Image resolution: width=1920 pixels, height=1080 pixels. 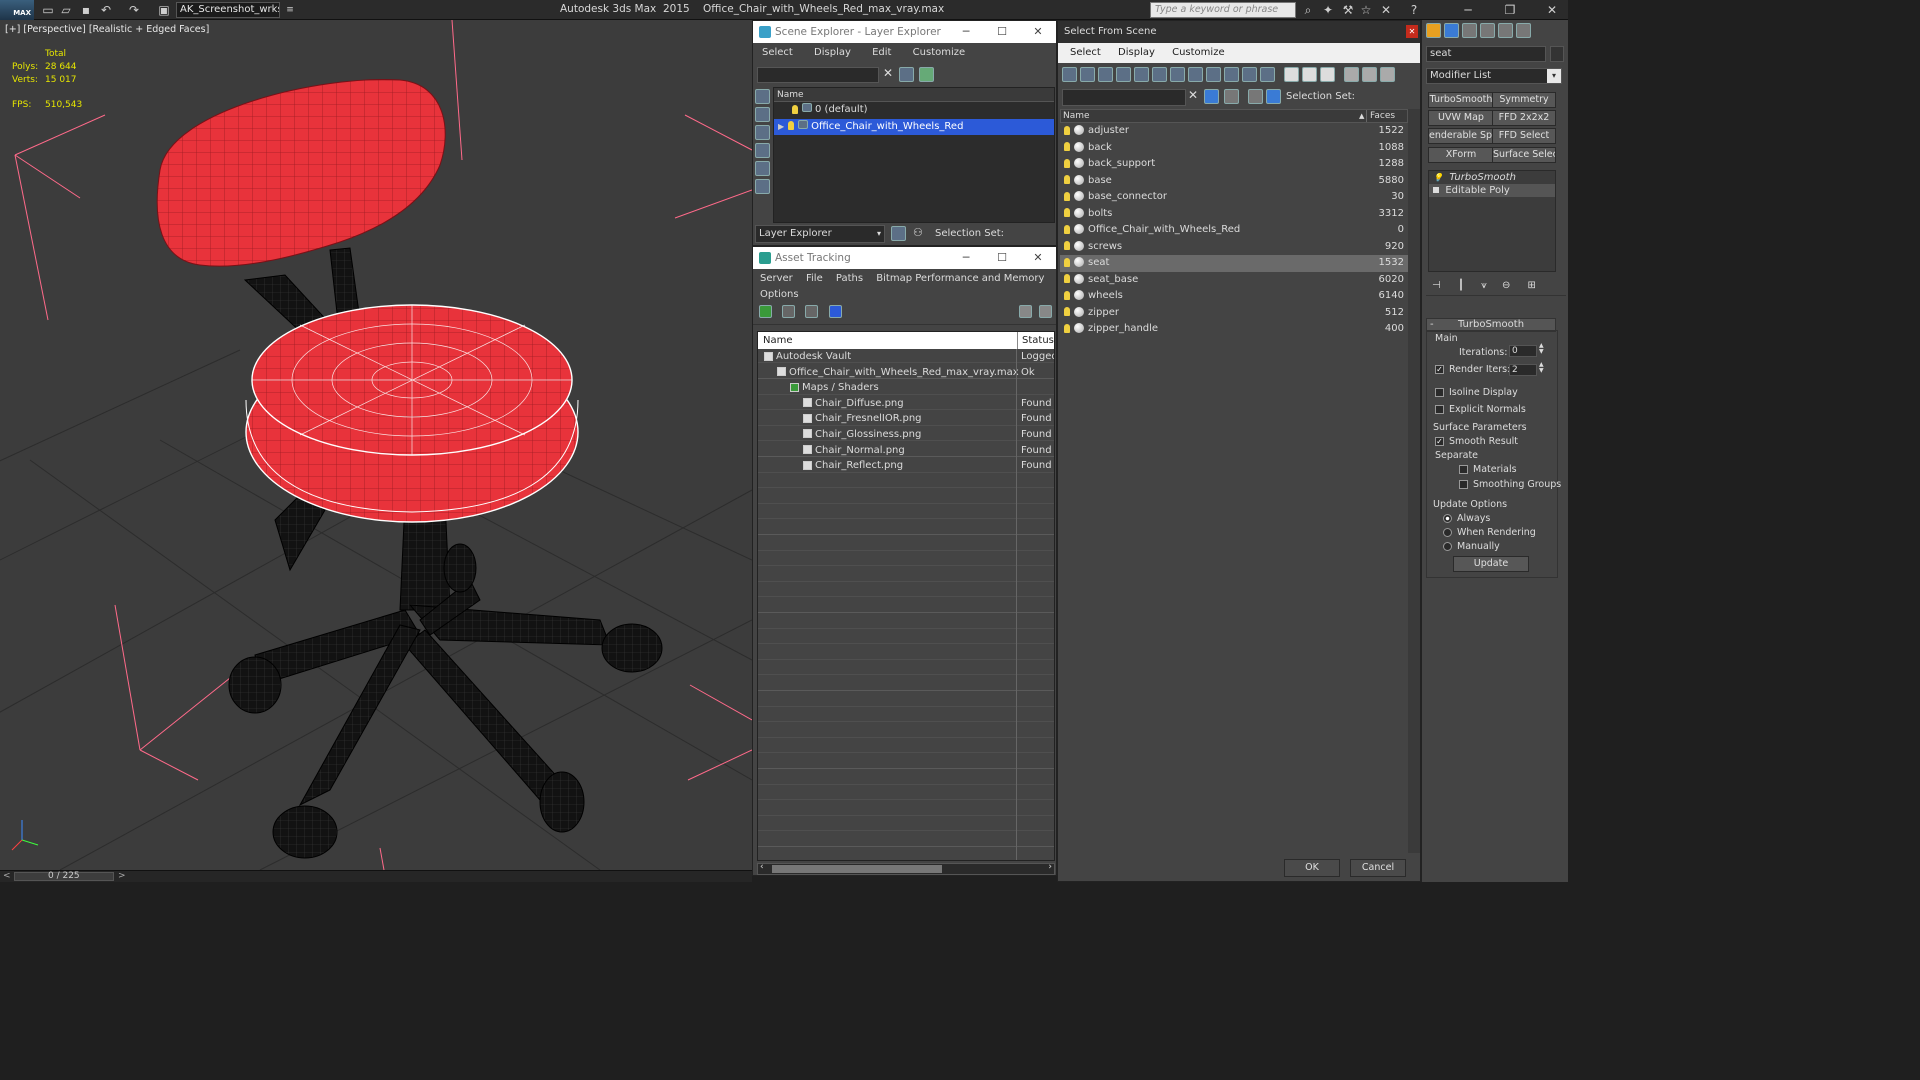 What do you see at coordinates (779, 294) in the screenshot?
I see `at-menu-options: Options` at bounding box center [779, 294].